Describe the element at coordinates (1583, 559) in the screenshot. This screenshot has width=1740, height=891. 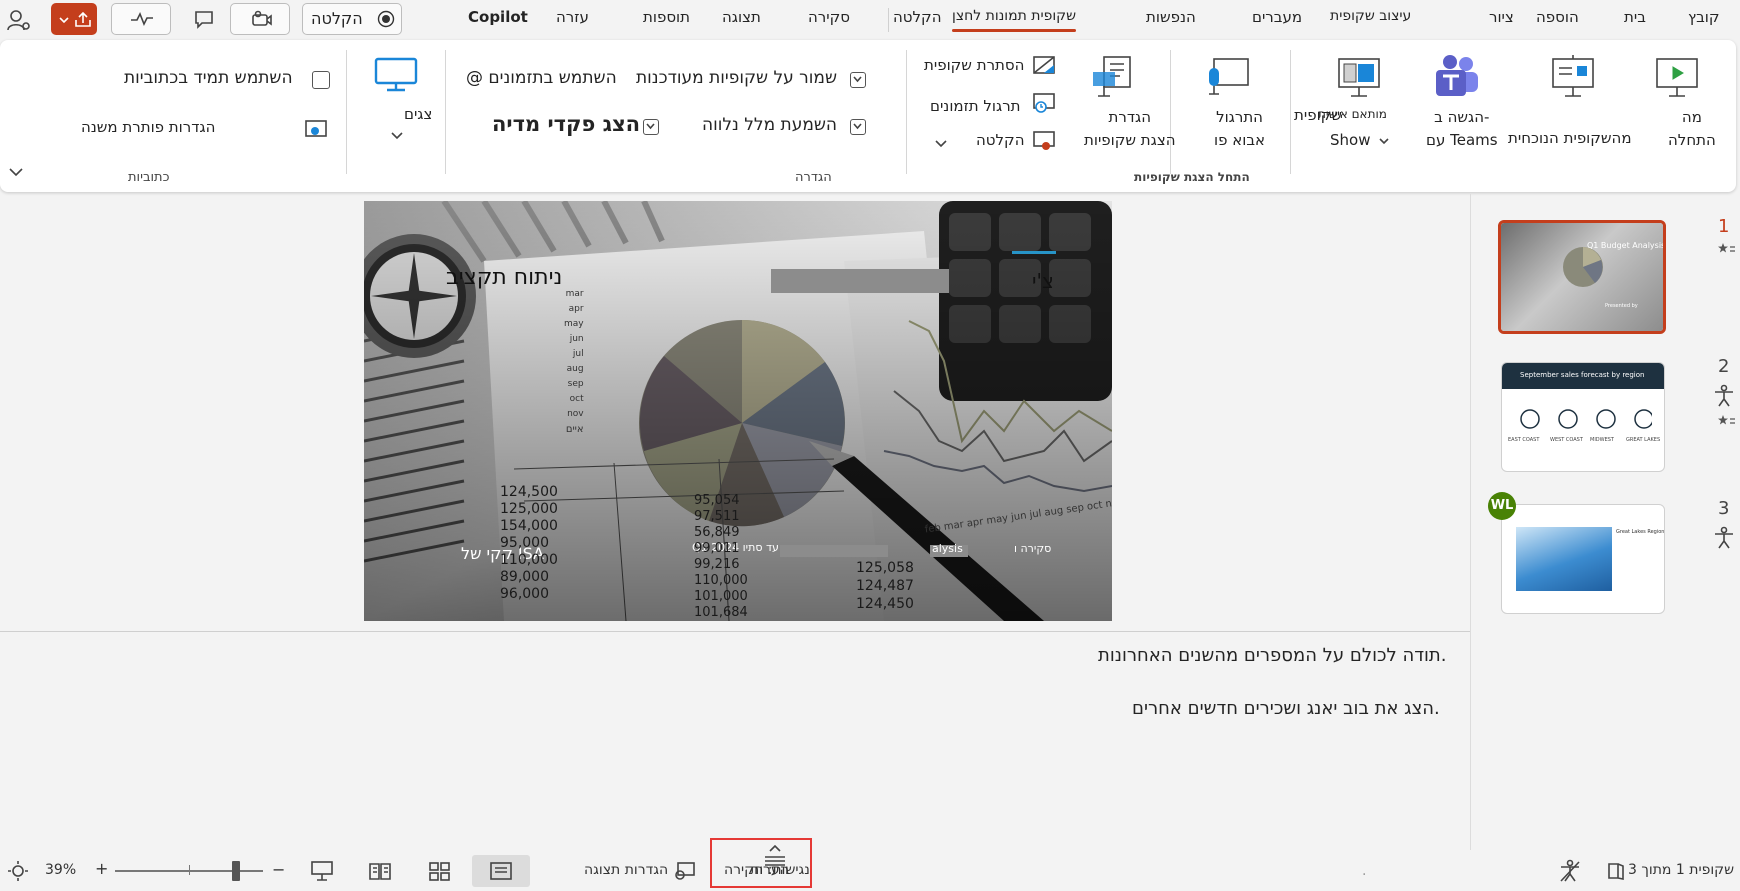
I see `slide-thumbnail-3: Great Lakes Region` at that location.